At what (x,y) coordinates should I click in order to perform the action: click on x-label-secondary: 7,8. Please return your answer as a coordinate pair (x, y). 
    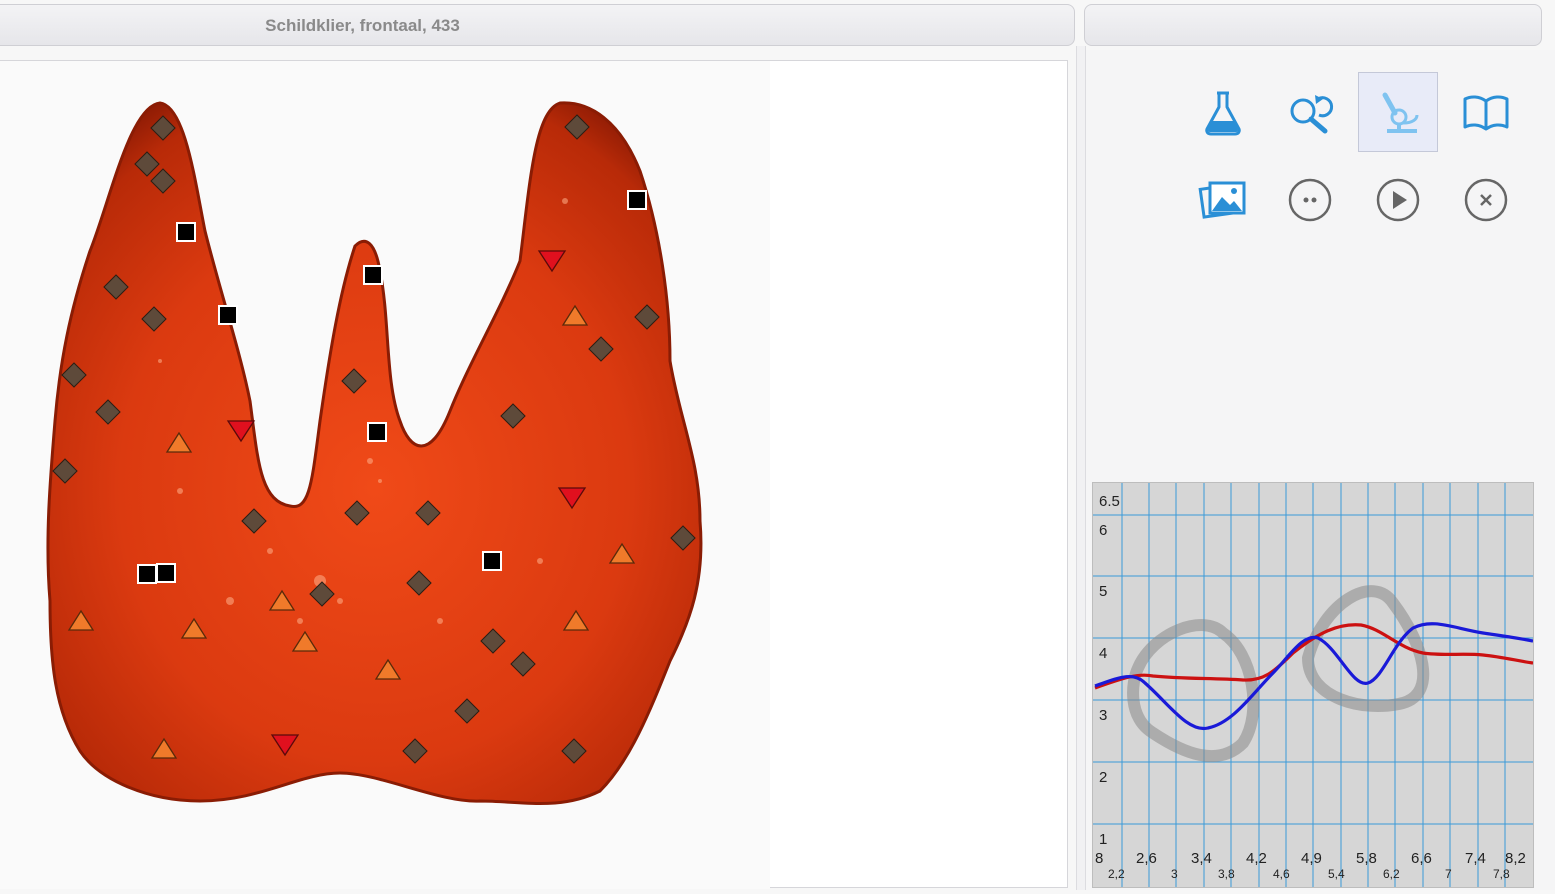
    Looking at the image, I should click on (1501, 874).